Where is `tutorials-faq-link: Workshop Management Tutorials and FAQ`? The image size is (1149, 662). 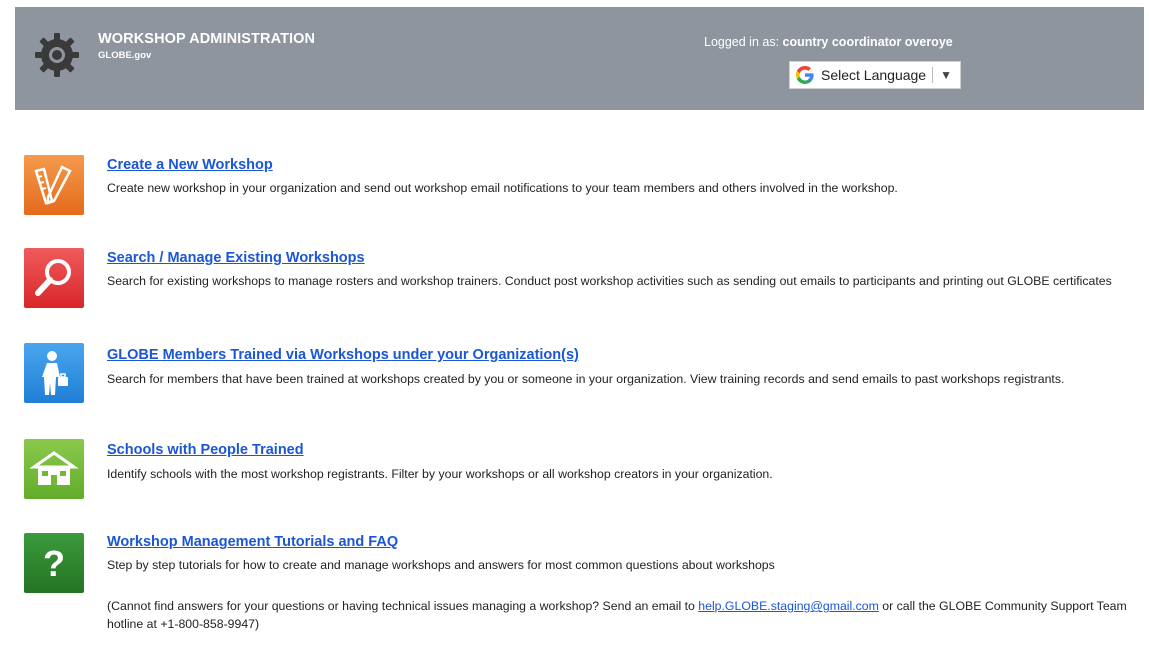
tutorials-faq-link: Workshop Management Tutorials and FAQ is located at coordinates (252, 542).